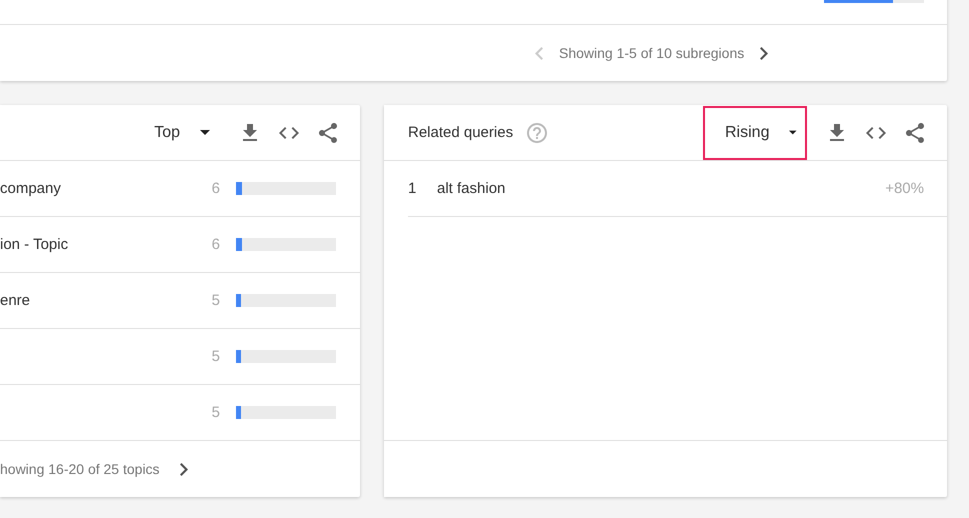 This screenshot has height=518, width=969. I want to click on pagination-label: Showing 1-5 of 10 subregions, so click(651, 53).